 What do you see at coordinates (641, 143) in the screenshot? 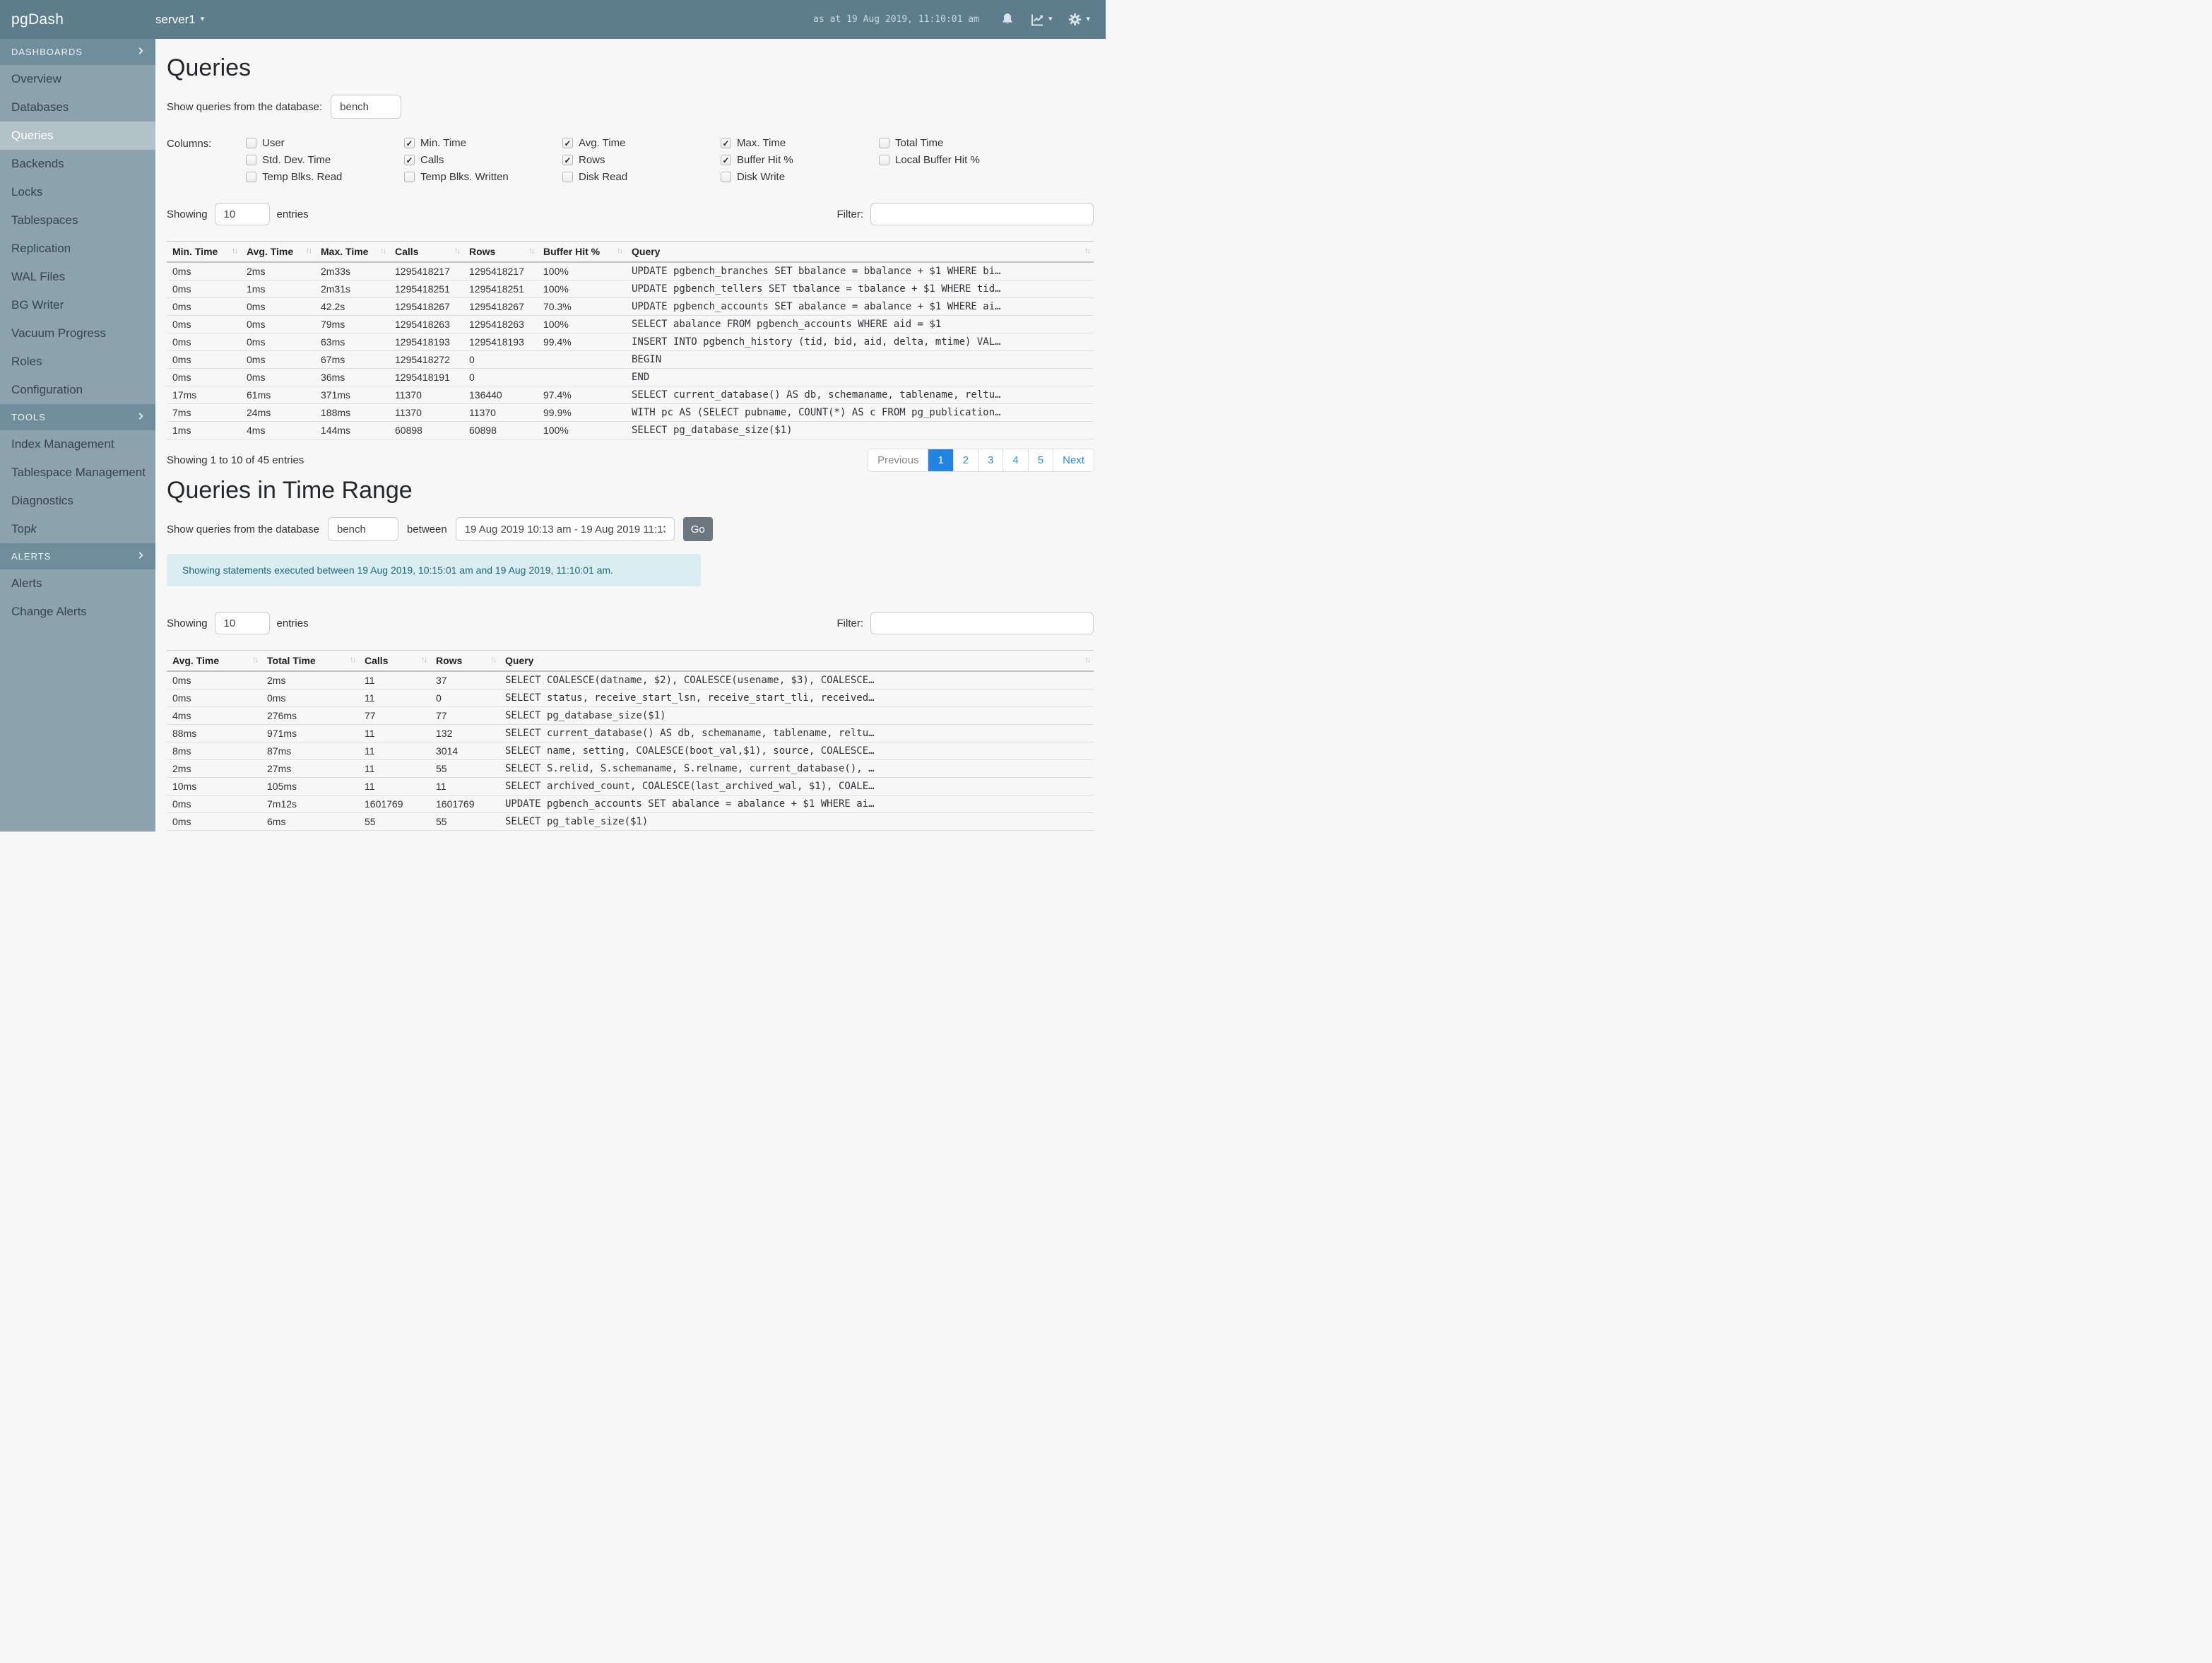
I see `checkbox-avg-time: ✓ Avg. Time` at bounding box center [641, 143].